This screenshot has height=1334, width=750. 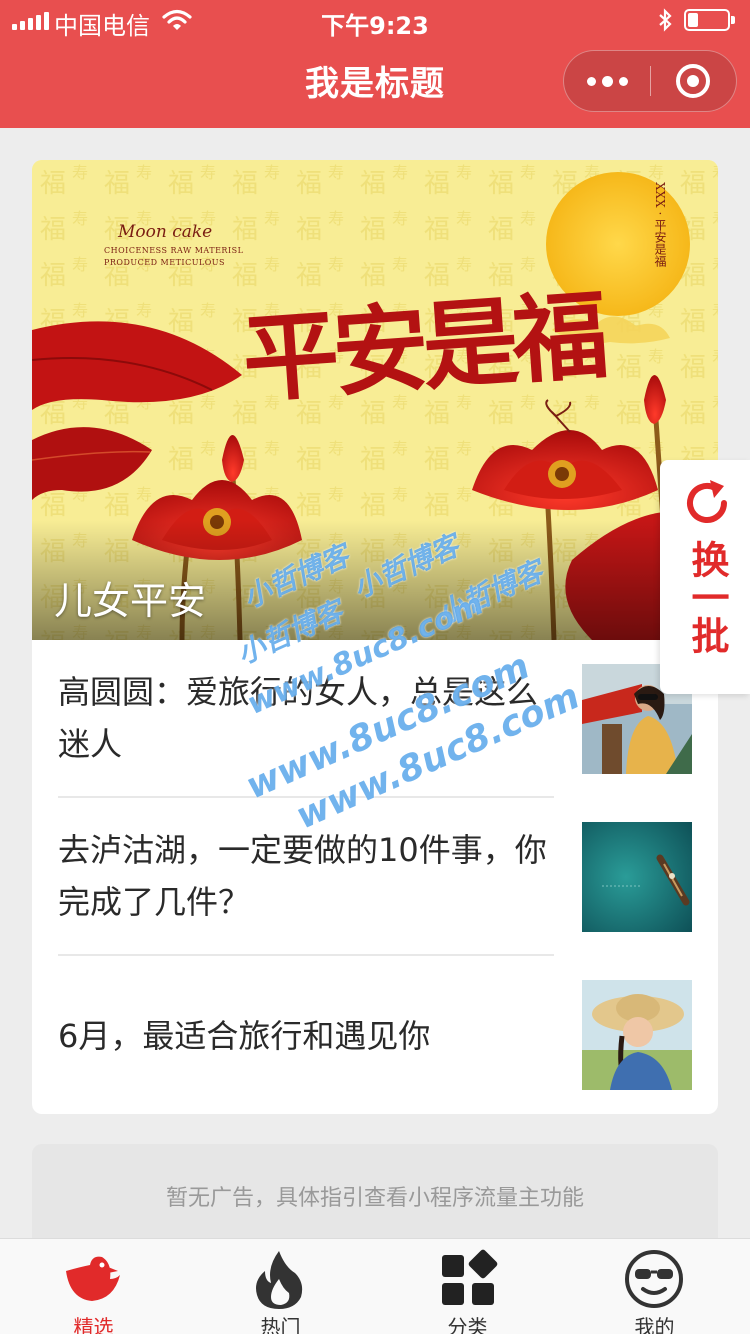 I want to click on tab-category: 分类, so click(x=467, y=1286).